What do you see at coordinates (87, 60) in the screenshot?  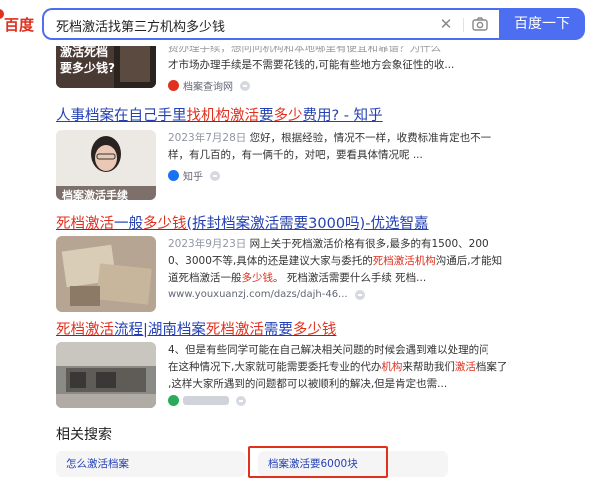 I see `thumbnail-caption: 激活死档要多少钱?` at bounding box center [87, 60].